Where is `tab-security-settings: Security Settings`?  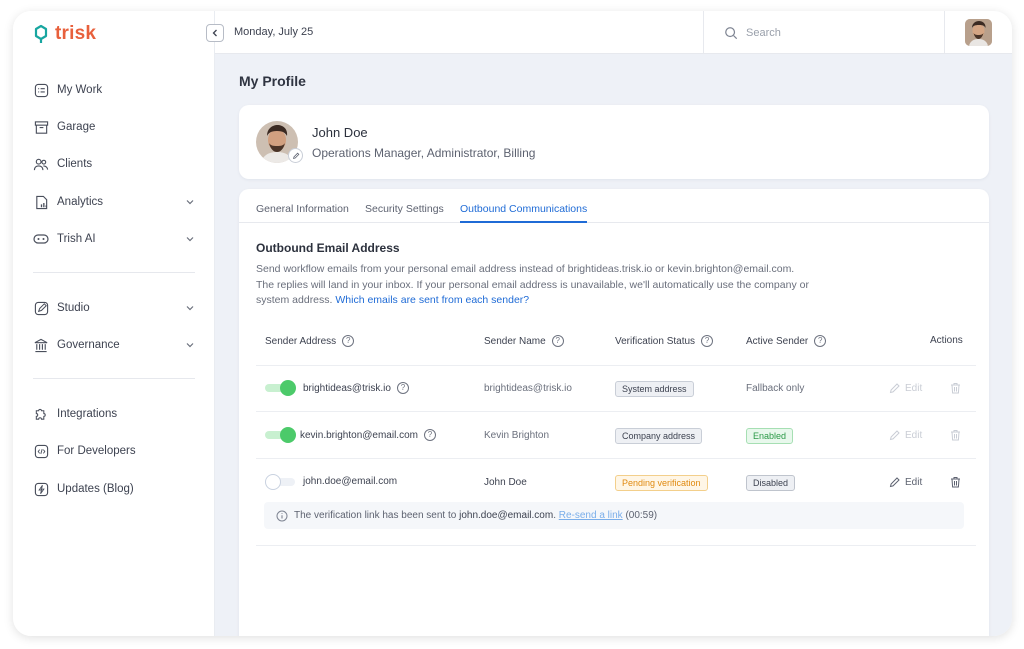 tab-security-settings: Security Settings is located at coordinates (404, 213).